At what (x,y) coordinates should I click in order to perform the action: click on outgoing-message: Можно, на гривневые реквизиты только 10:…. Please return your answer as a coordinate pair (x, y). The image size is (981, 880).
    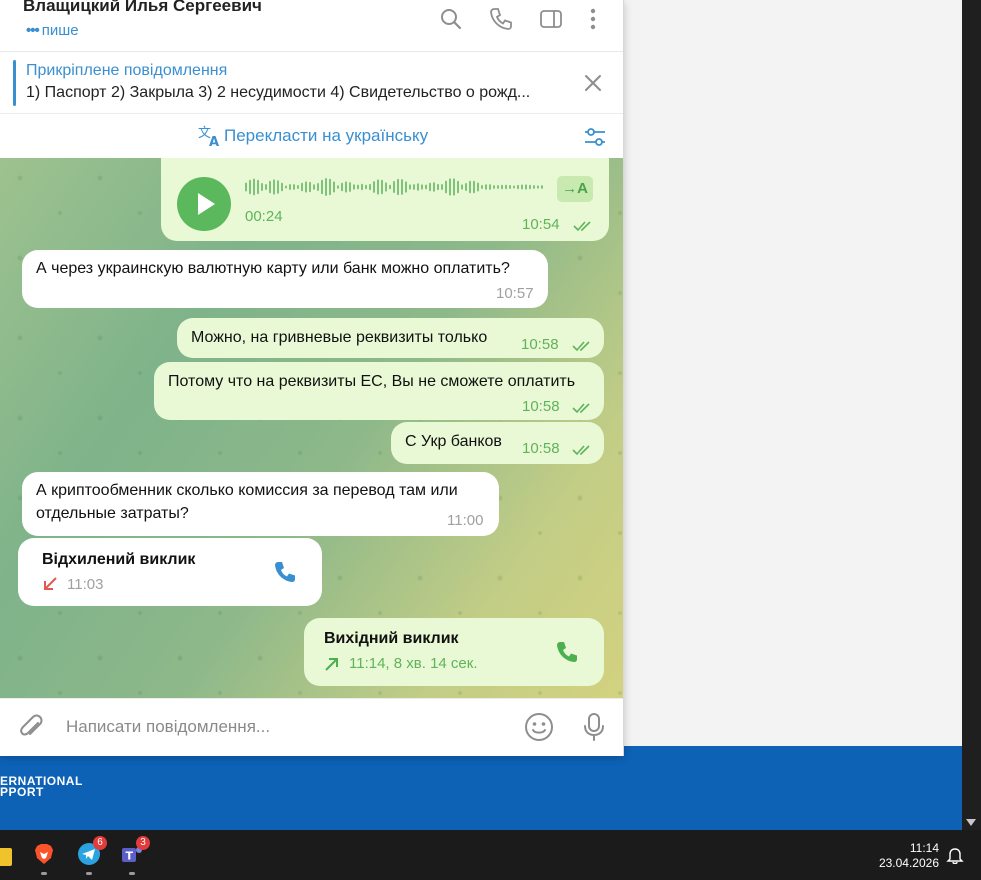
    Looking at the image, I should click on (390, 338).